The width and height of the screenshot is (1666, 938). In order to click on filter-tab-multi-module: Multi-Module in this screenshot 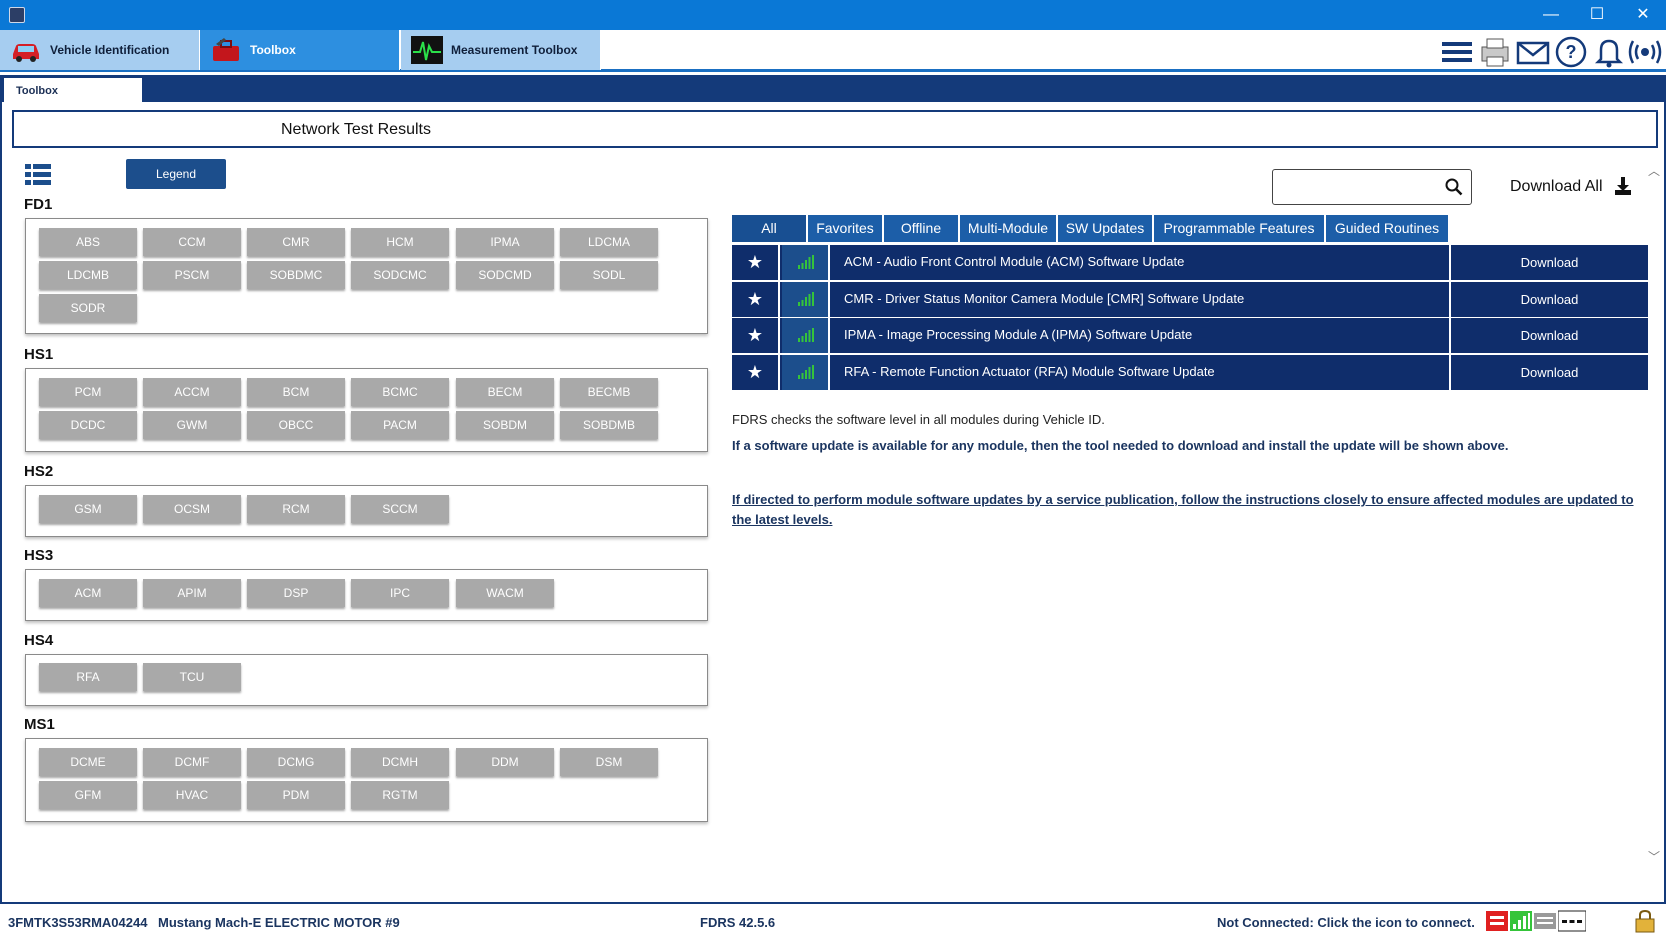, I will do `click(1008, 228)`.